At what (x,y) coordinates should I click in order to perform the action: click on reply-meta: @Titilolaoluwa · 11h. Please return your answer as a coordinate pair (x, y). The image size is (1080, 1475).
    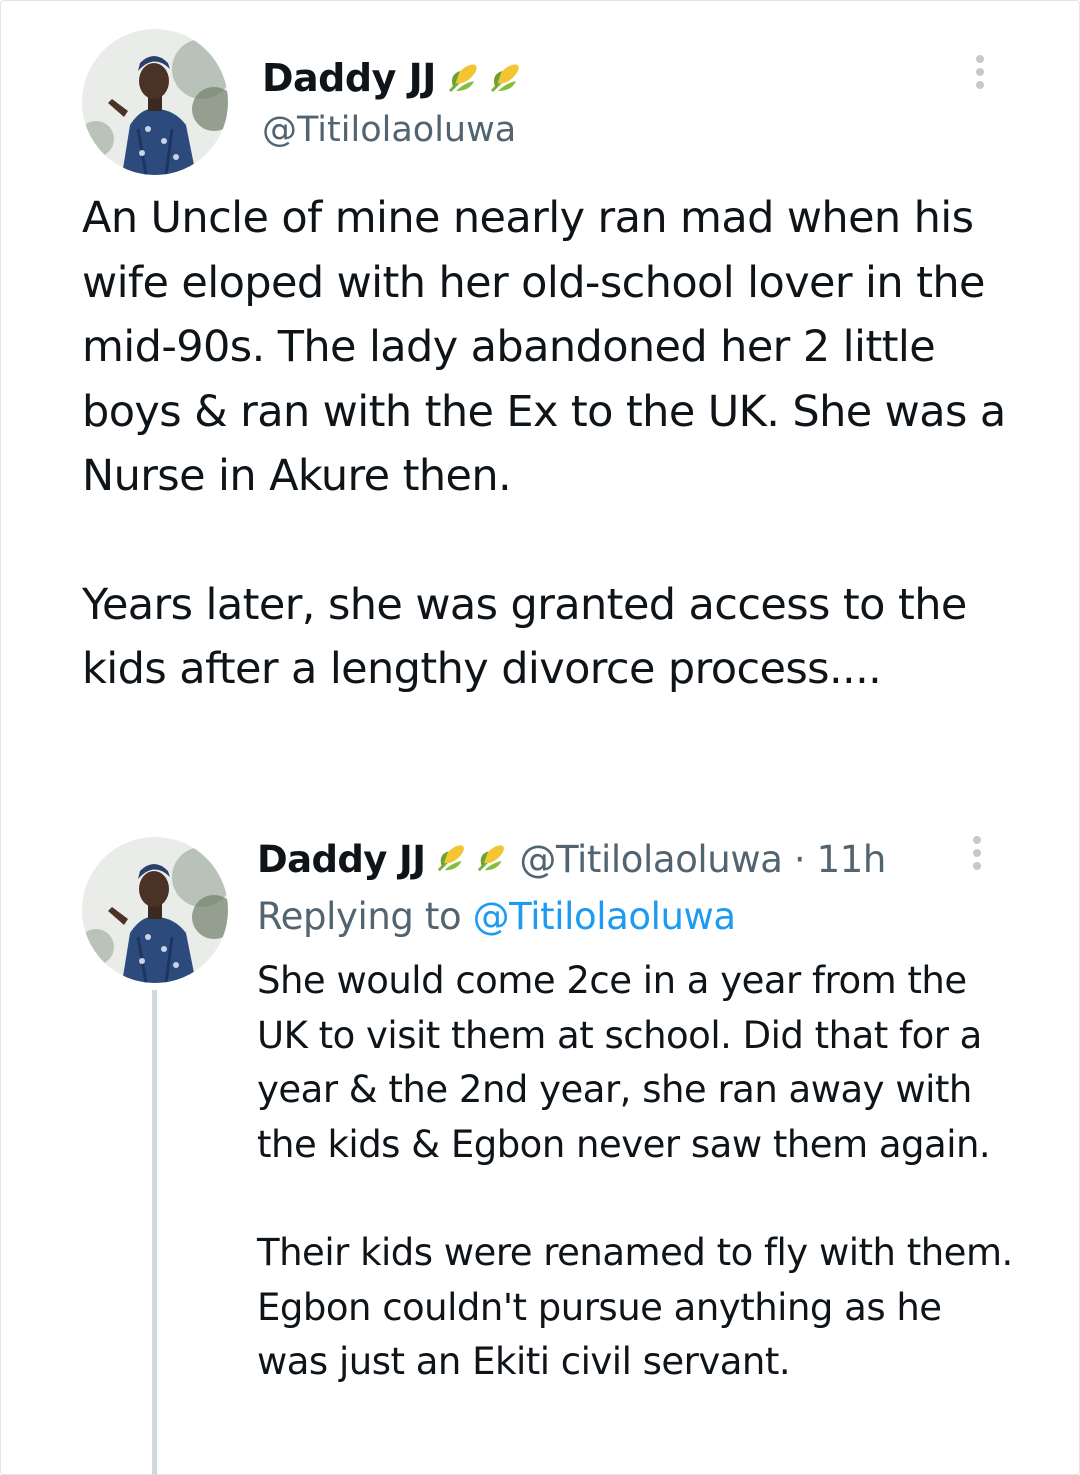
    Looking at the image, I should click on (702, 859).